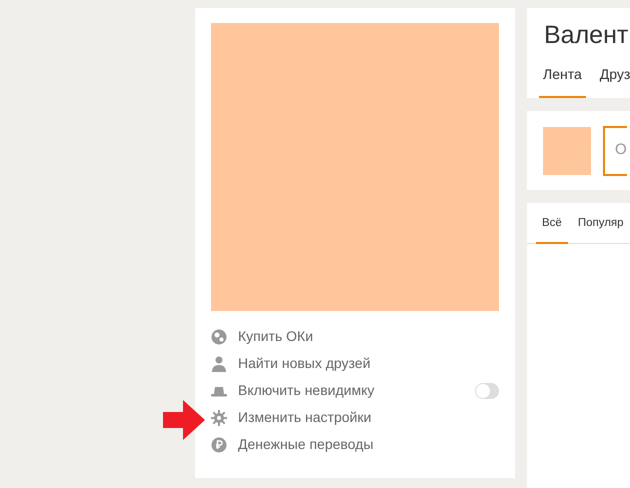 This screenshot has height=488, width=630. Describe the element at coordinates (276, 336) in the screenshot. I see `menu-link: Купить ОКи` at that location.